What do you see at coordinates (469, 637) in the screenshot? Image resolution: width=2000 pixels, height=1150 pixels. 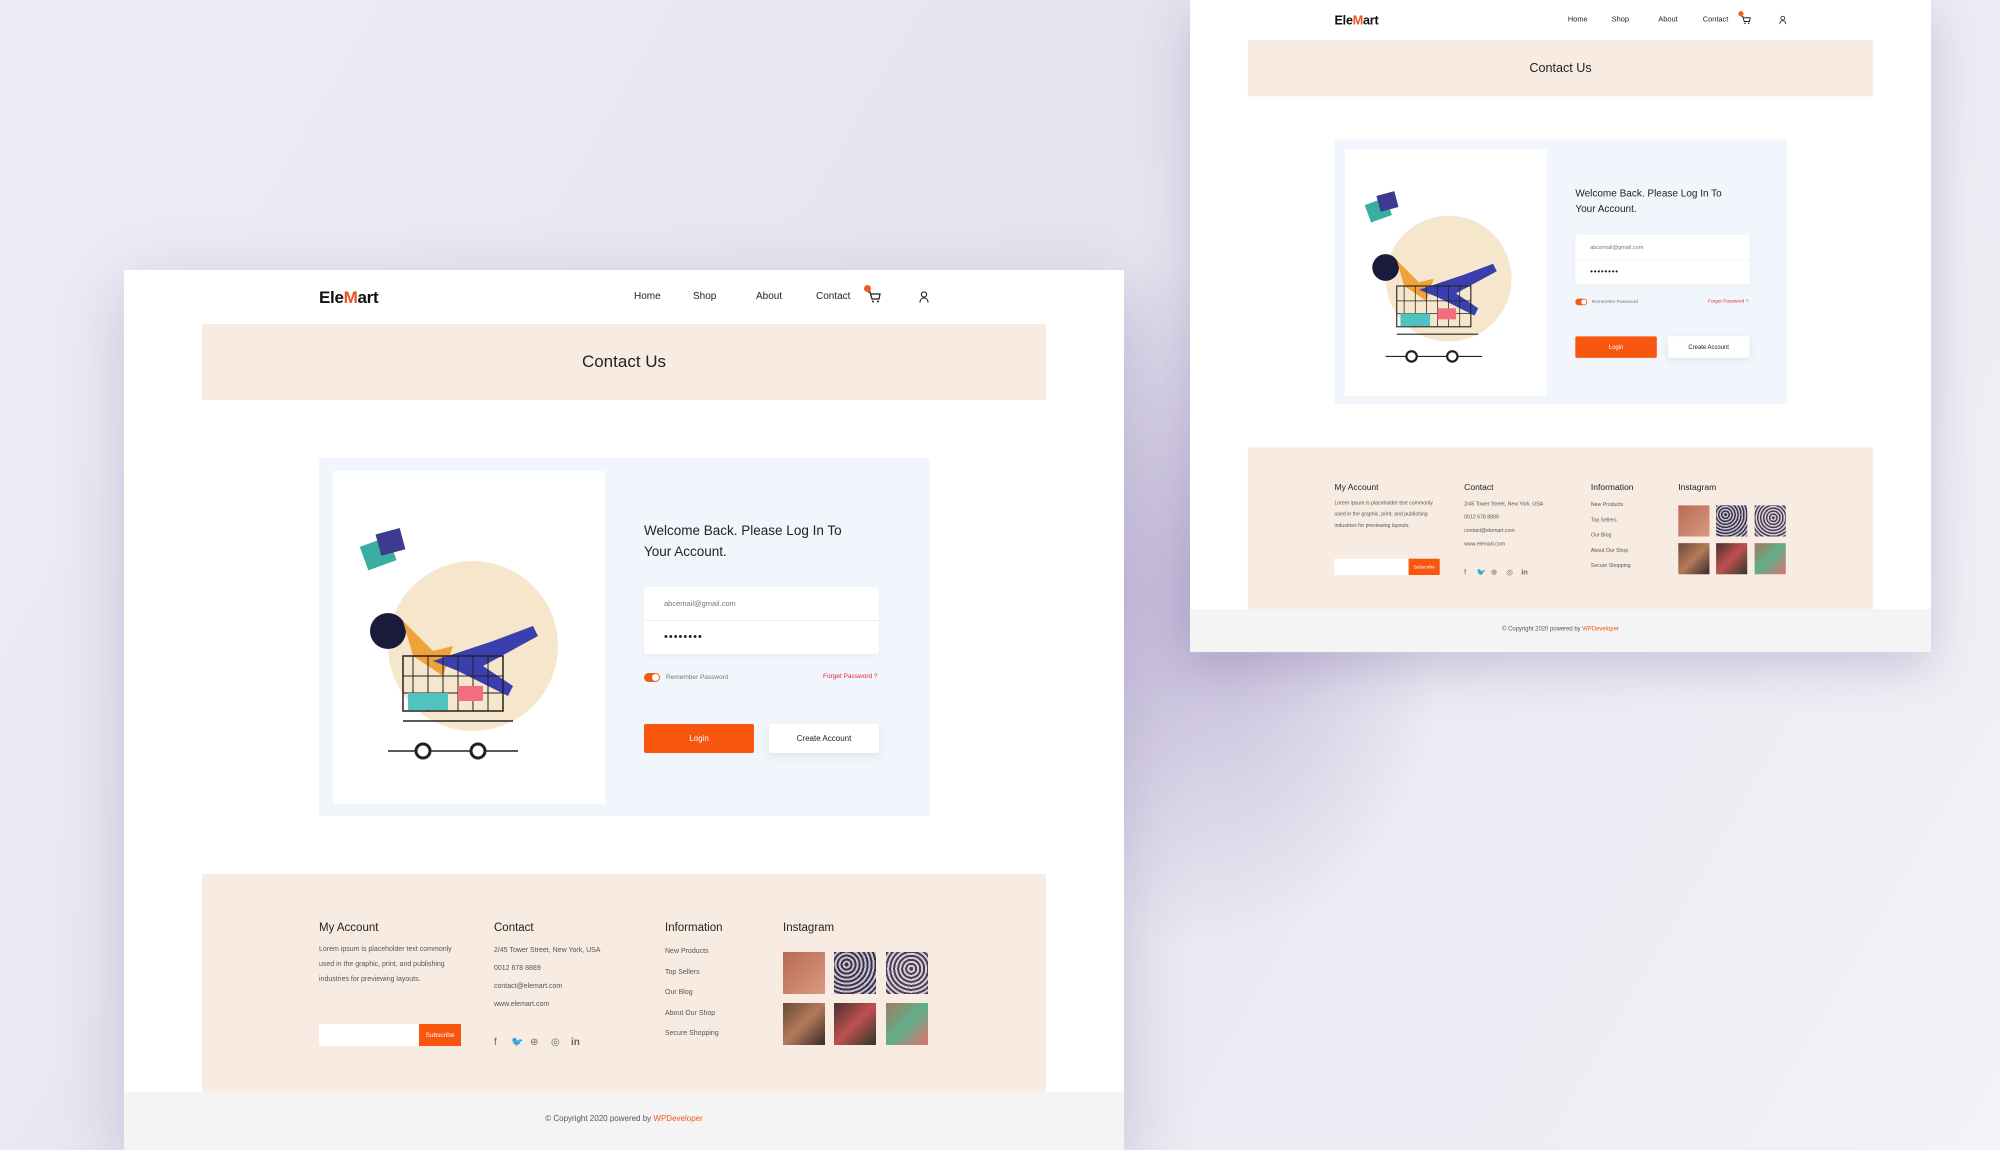 I see `shopping-illustration` at bounding box center [469, 637].